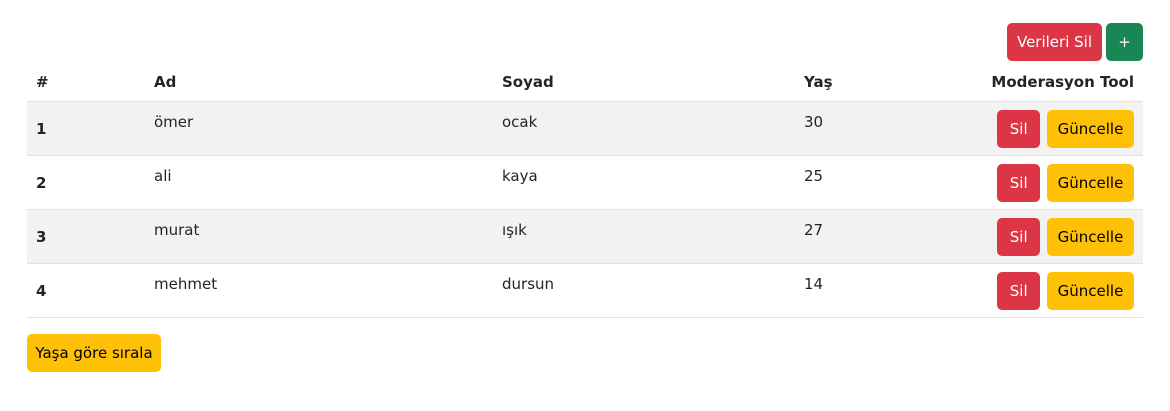 This screenshot has height=411, width=1170. Describe the element at coordinates (528, 283) in the screenshot. I see `row-soyad-text: dursun` at that location.